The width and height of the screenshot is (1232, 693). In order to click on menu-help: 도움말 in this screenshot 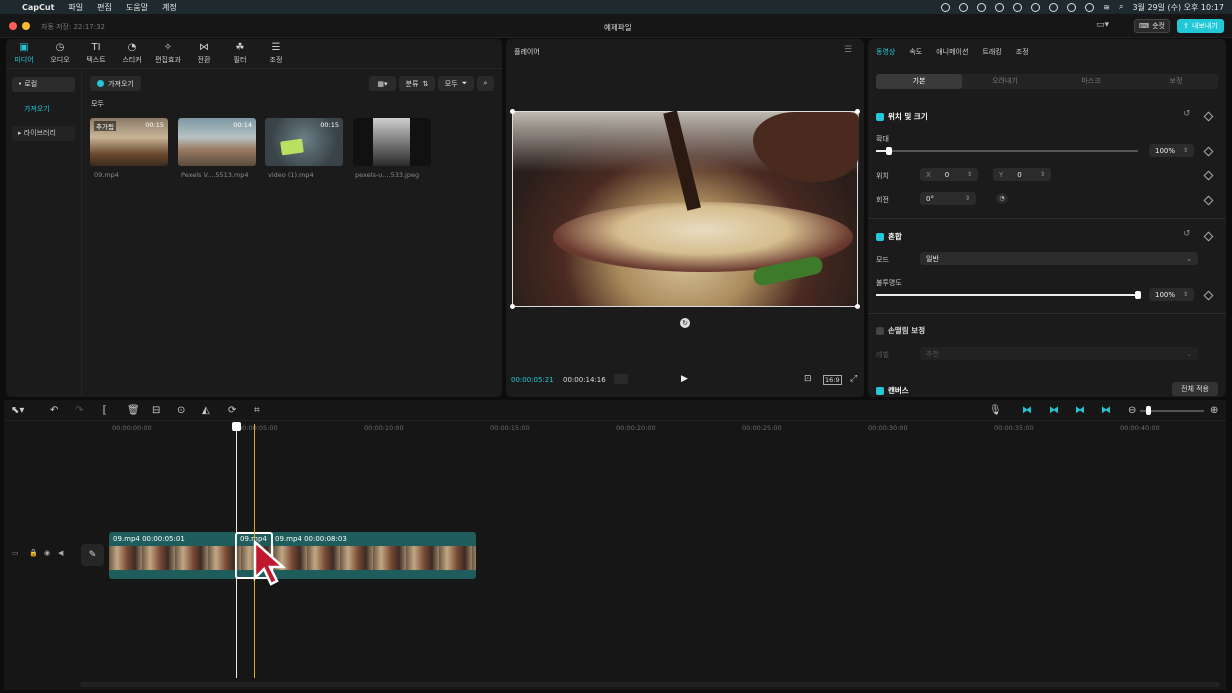, I will do `click(137, 7)`.